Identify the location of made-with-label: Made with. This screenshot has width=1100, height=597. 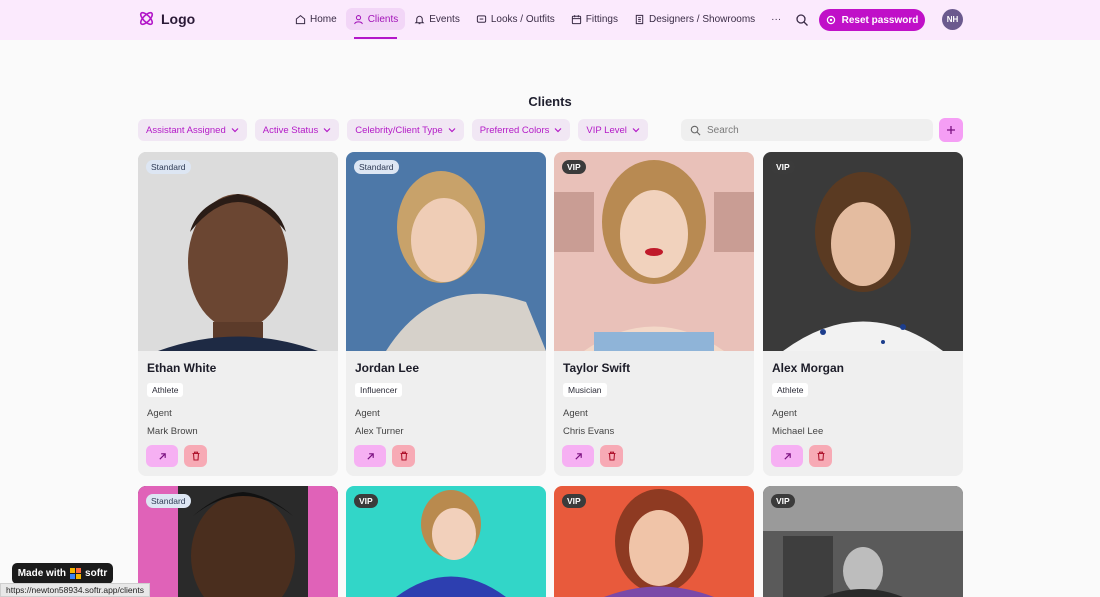
(42, 573).